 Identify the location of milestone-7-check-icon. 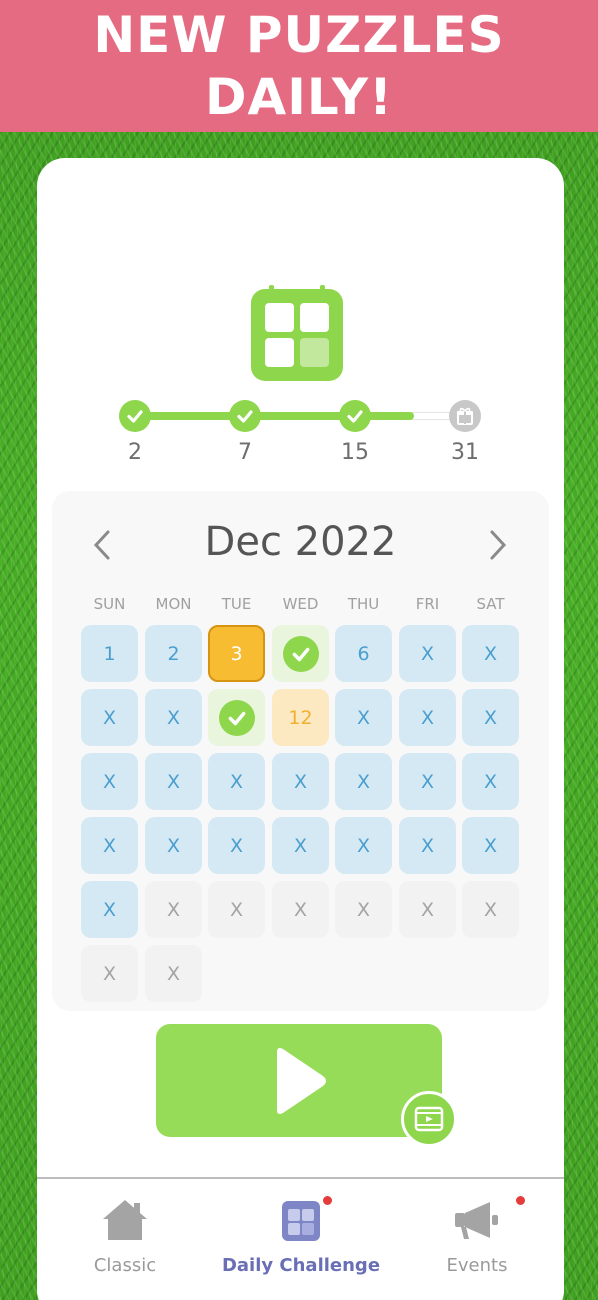
(245, 416).